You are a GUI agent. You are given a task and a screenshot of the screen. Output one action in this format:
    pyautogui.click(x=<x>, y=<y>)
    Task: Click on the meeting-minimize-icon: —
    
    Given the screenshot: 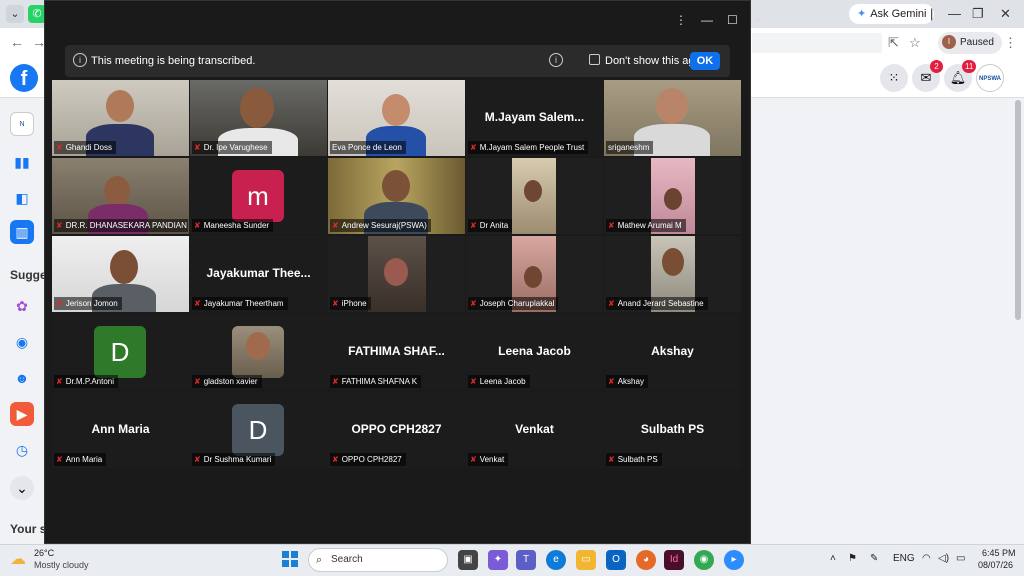 What is the action you would take?
    pyautogui.click(x=707, y=20)
    